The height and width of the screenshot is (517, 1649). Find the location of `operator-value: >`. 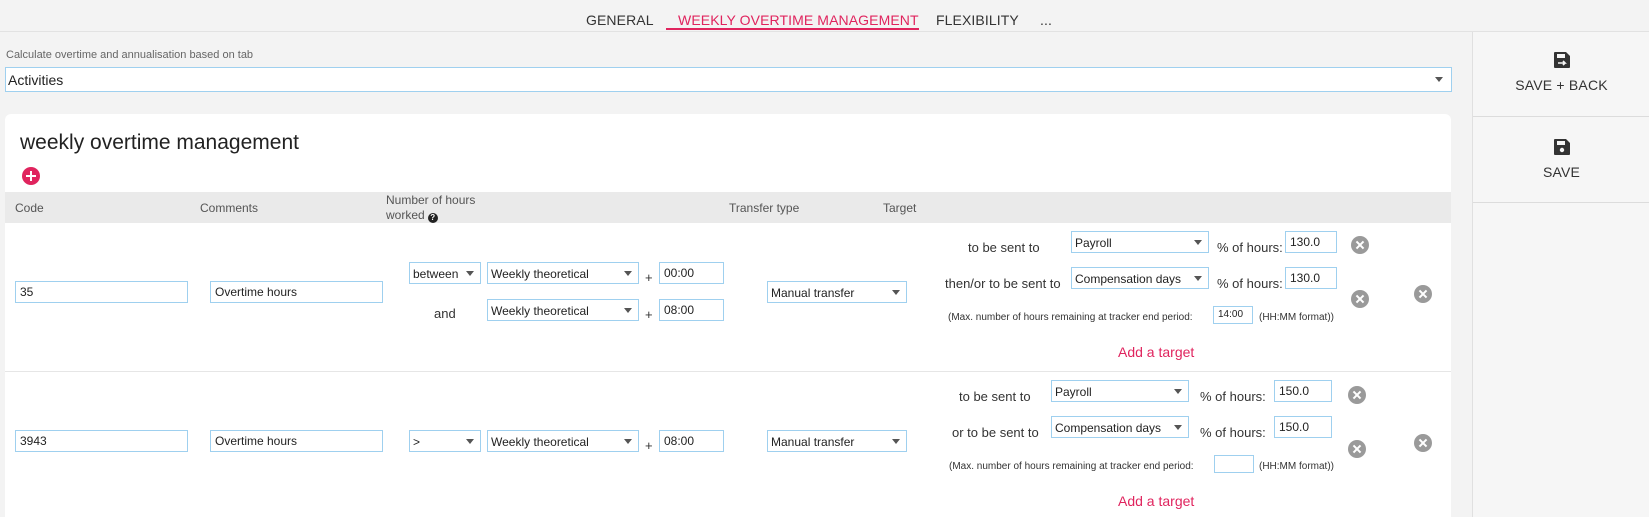

operator-value: > is located at coordinates (417, 442).